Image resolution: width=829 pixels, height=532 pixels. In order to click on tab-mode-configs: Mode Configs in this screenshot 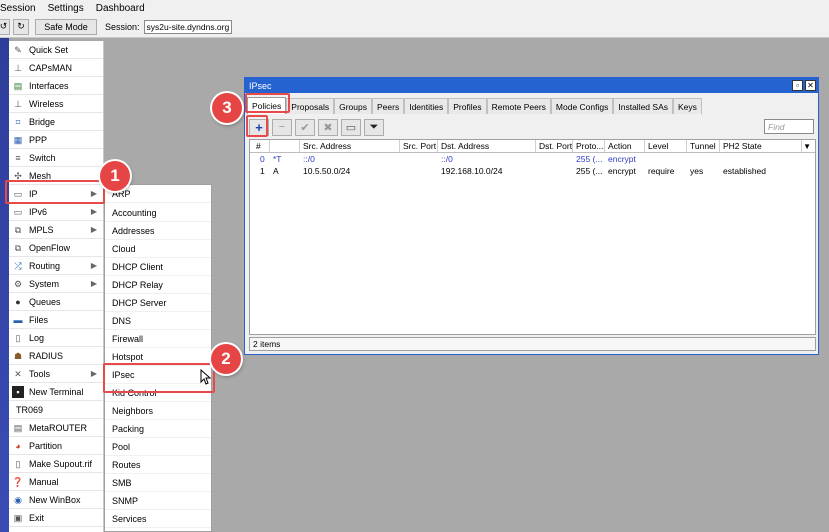, I will do `click(582, 106)`.